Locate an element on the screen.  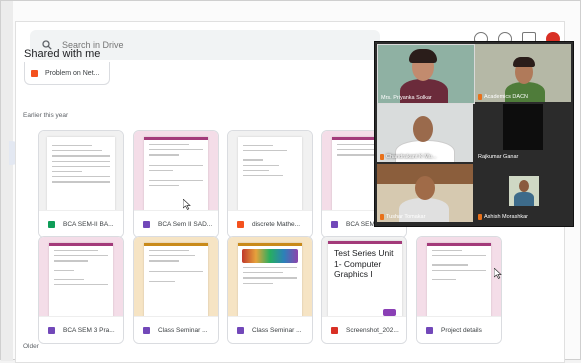
file-thumbnail: Test Series Unit 1- Computer Graphics I is located at coordinates (364, 277).